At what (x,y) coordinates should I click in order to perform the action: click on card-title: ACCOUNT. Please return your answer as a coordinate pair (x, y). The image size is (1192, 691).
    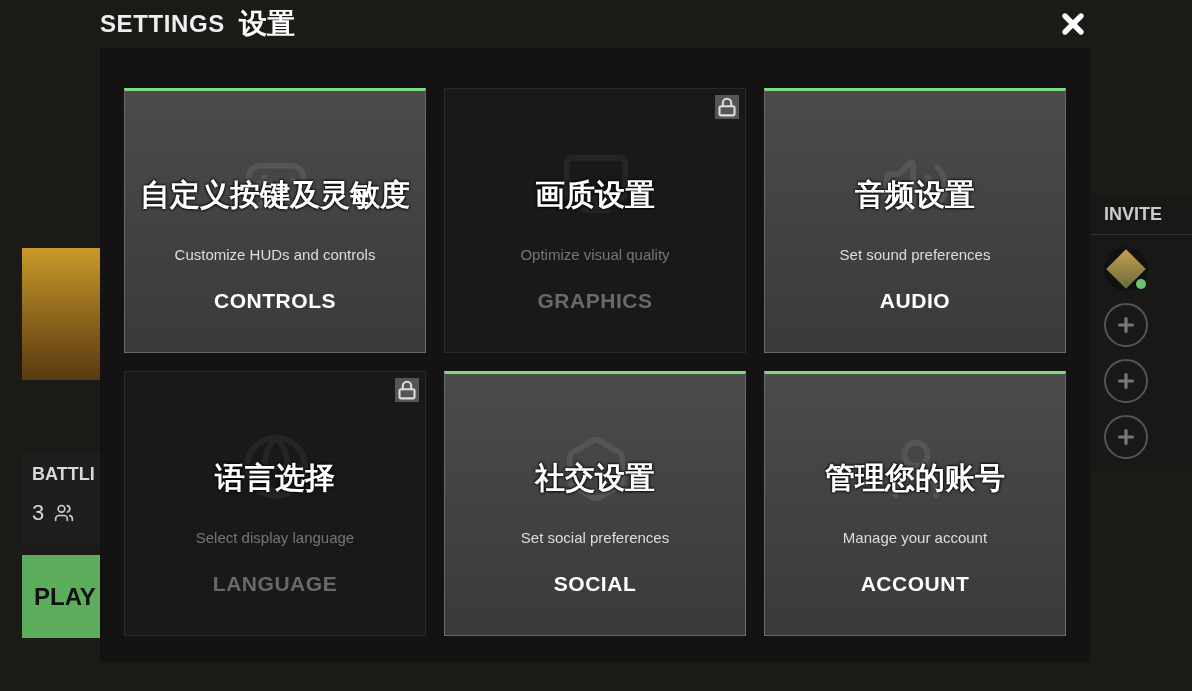
    Looking at the image, I should click on (915, 583).